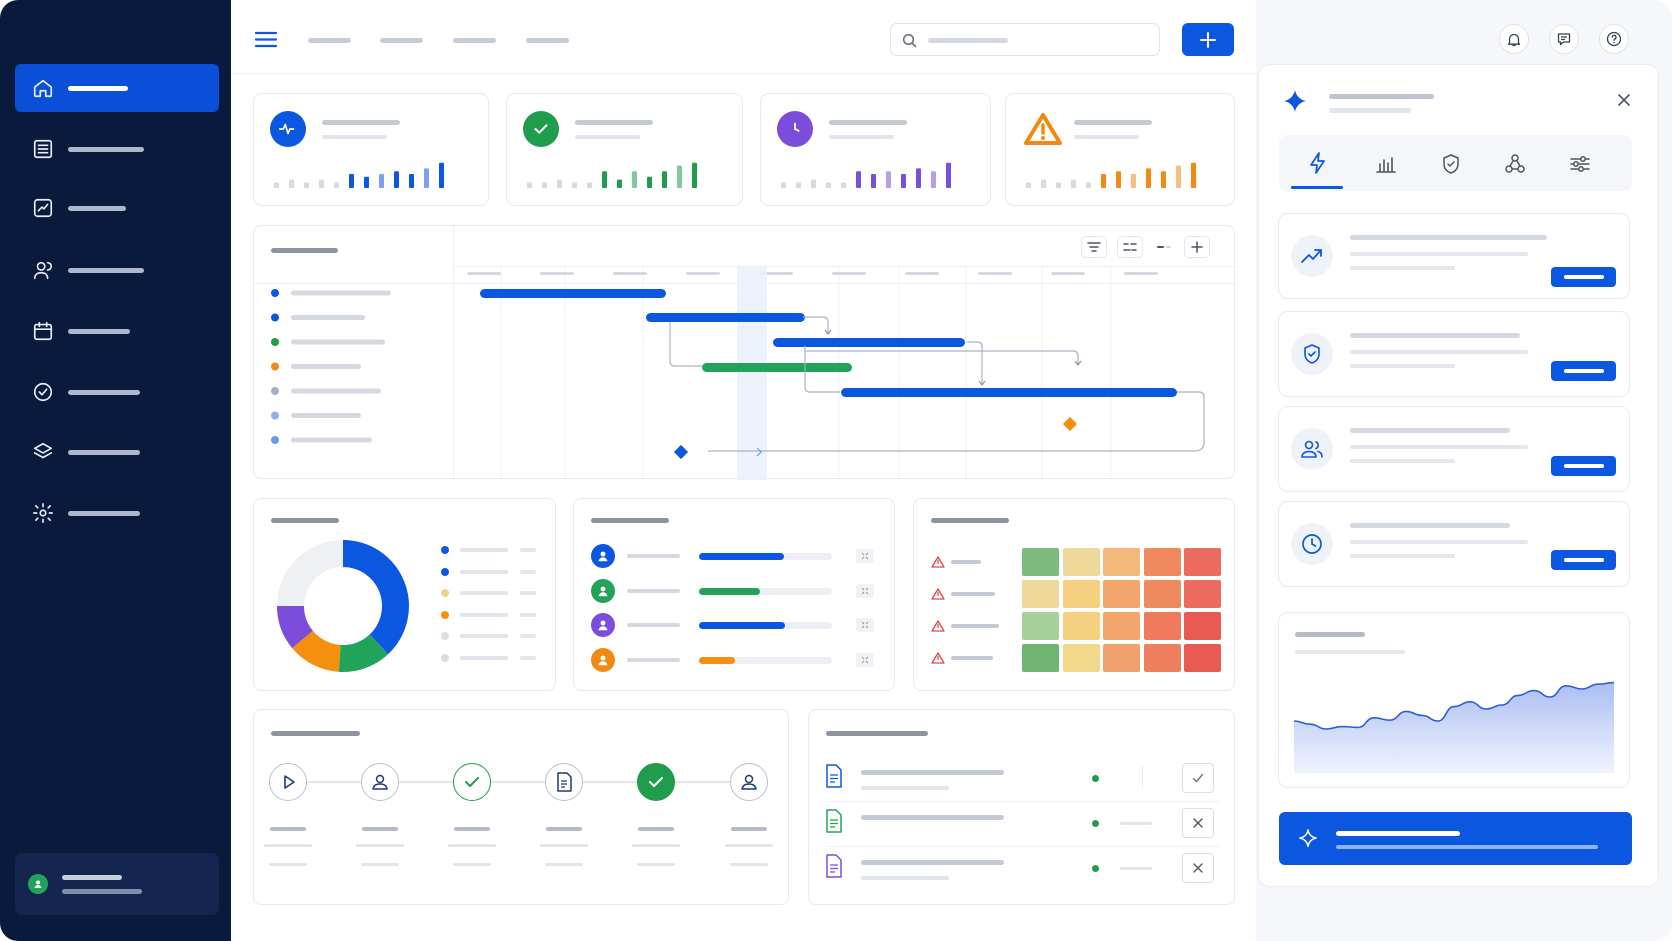 Image resolution: width=1672 pixels, height=941 pixels. I want to click on gantt-row-label, so click(336, 391).